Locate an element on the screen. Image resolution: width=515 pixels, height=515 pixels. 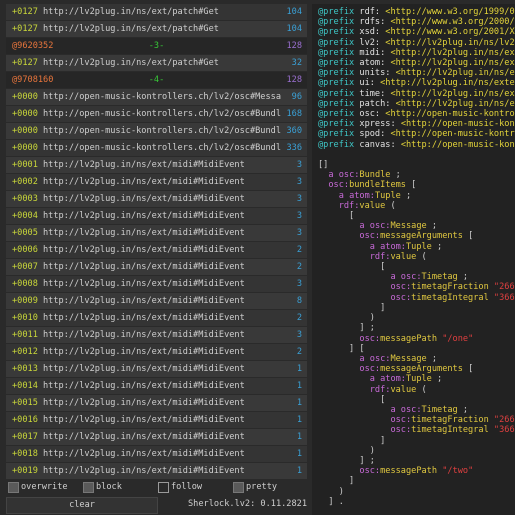
turtle-token: <http://www.w3.org/2001/XML is located at coordinates (450, 32).